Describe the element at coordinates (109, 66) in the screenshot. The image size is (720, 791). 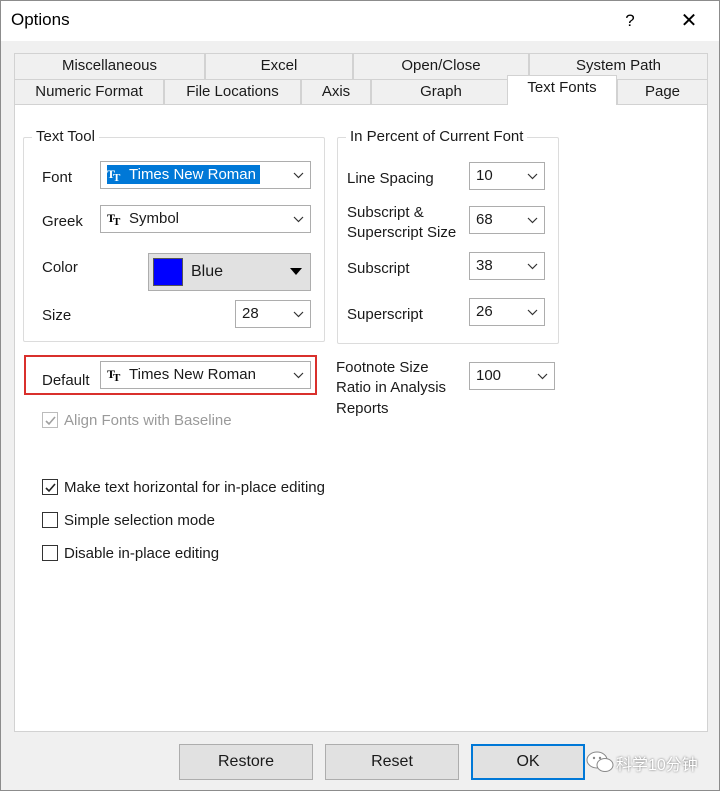
I see `tab-miscellaneous: Miscellaneous` at that location.